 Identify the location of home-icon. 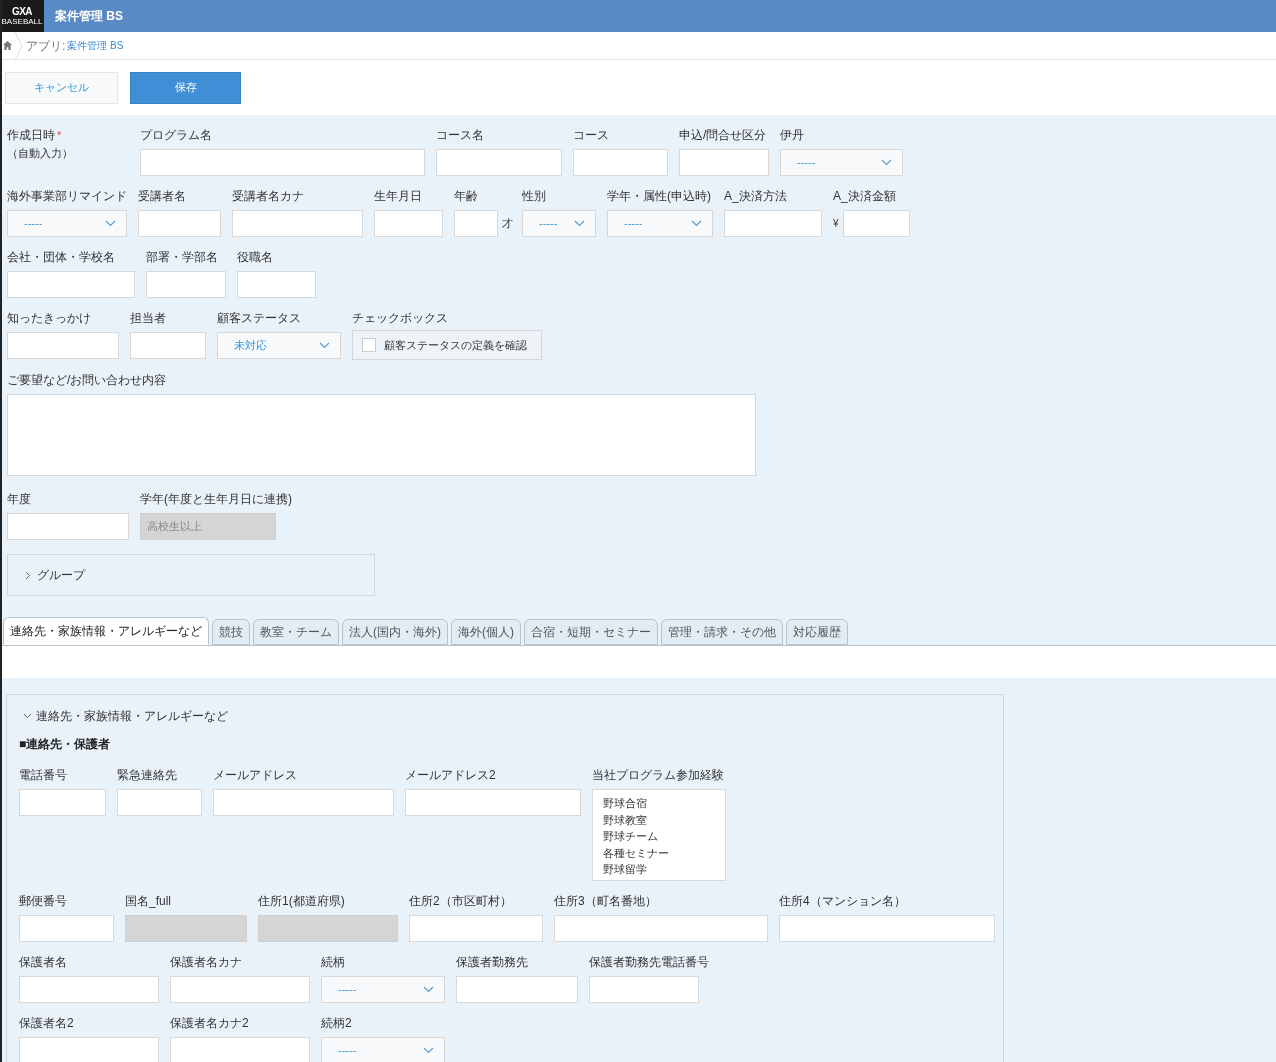
(7, 45).